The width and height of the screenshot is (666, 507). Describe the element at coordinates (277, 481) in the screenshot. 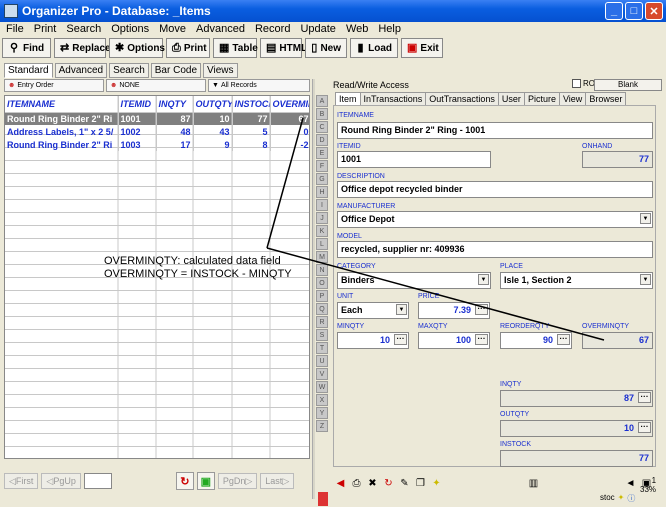

I see `last-button: Last ▷` at that location.